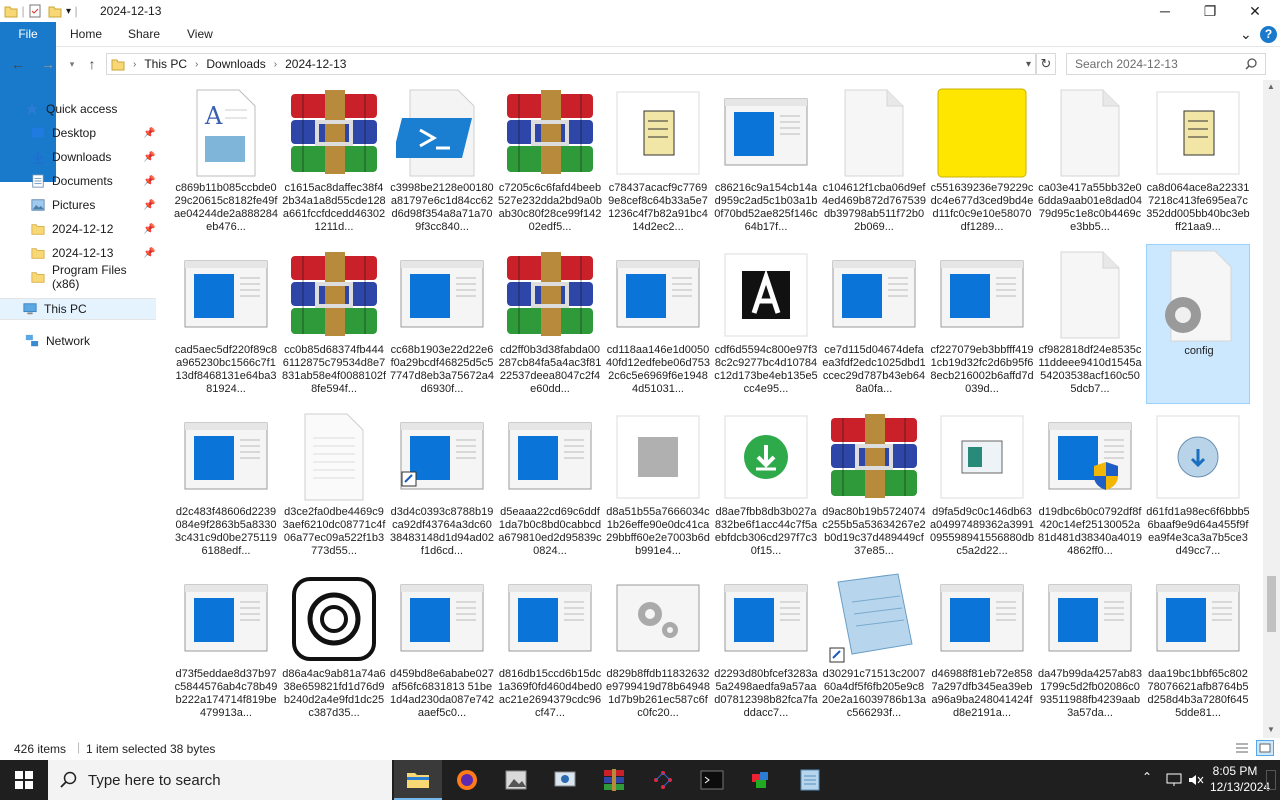  What do you see at coordinates (1255, 11) in the screenshot?
I see `close-button: ✕` at bounding box center [1255, 11].